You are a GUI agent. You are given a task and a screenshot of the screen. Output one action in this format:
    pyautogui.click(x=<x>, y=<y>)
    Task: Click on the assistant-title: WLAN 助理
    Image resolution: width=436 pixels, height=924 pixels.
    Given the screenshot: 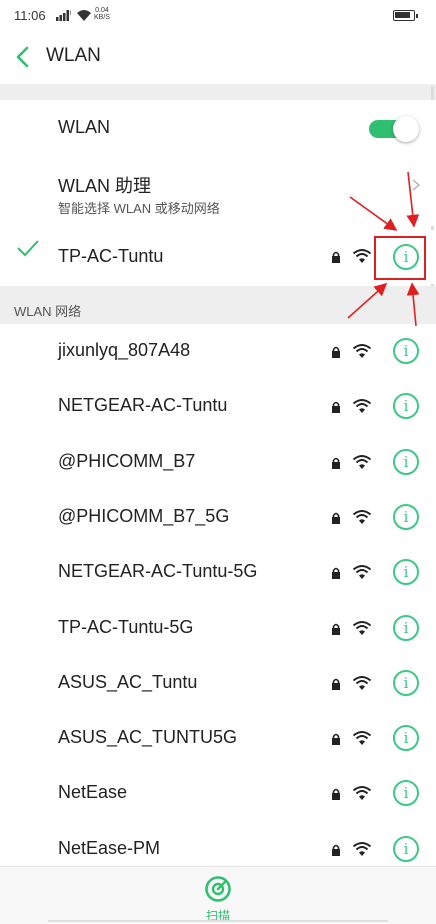 What is the action you would take?
    pyautogui.click(x=105, y=186)
    